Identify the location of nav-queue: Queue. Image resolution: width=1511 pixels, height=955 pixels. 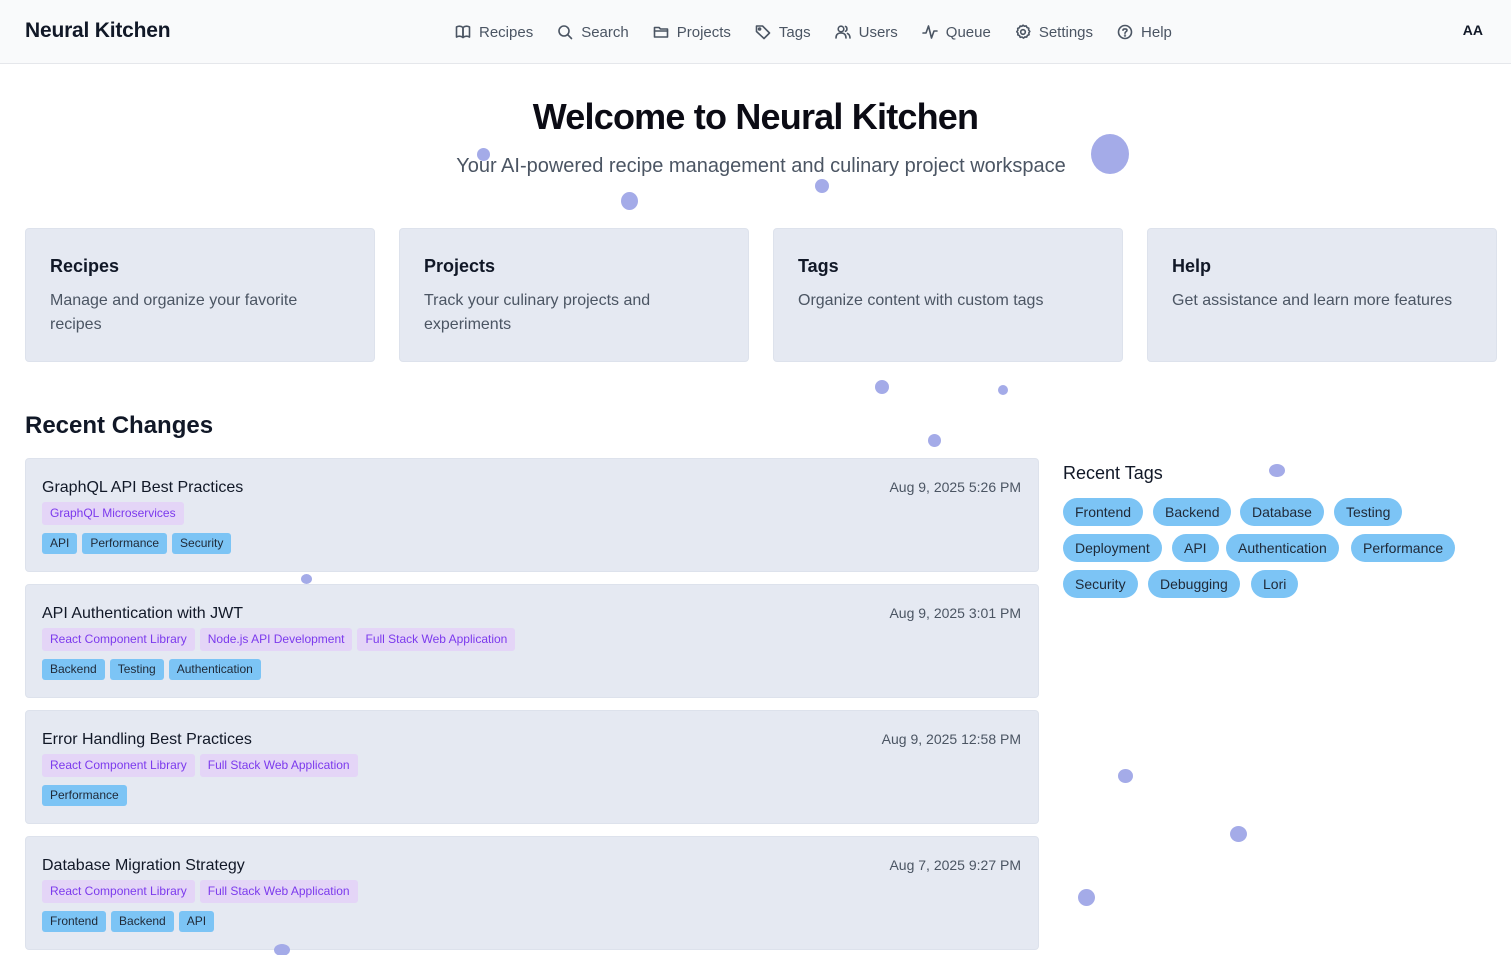
(956, 32).